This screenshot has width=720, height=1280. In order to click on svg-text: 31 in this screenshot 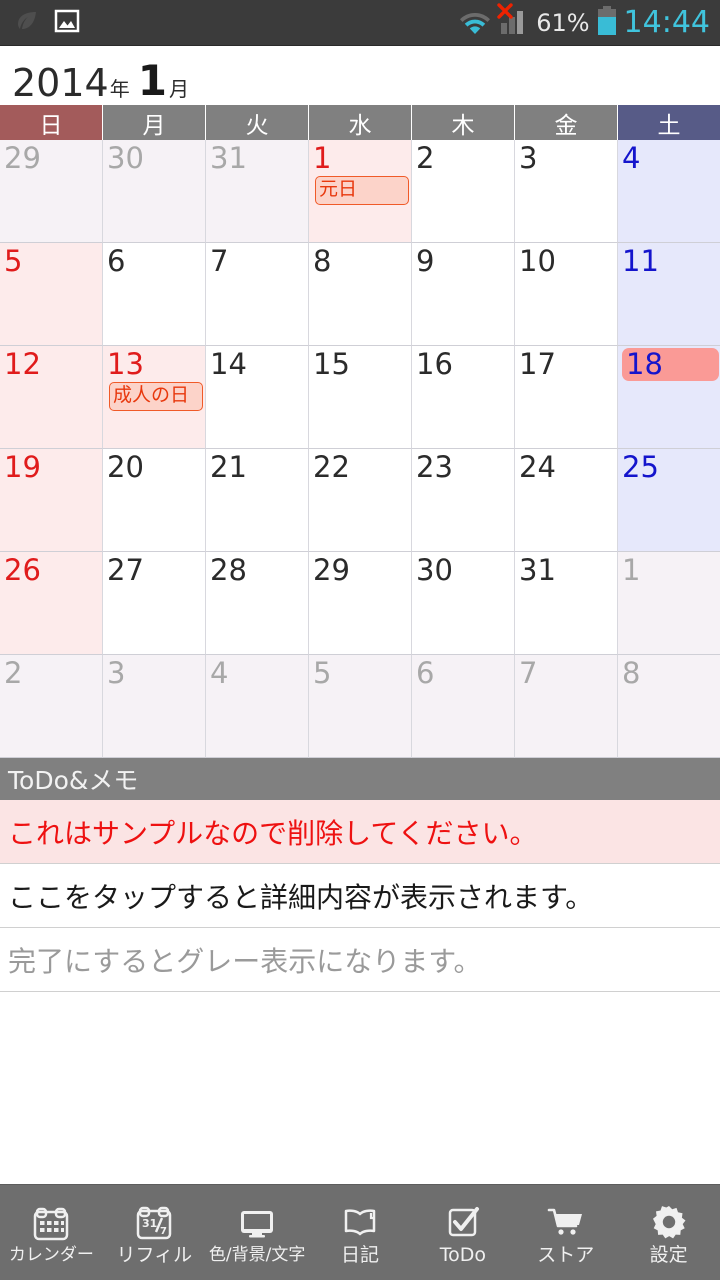, I will do `click(149, 1223)`.